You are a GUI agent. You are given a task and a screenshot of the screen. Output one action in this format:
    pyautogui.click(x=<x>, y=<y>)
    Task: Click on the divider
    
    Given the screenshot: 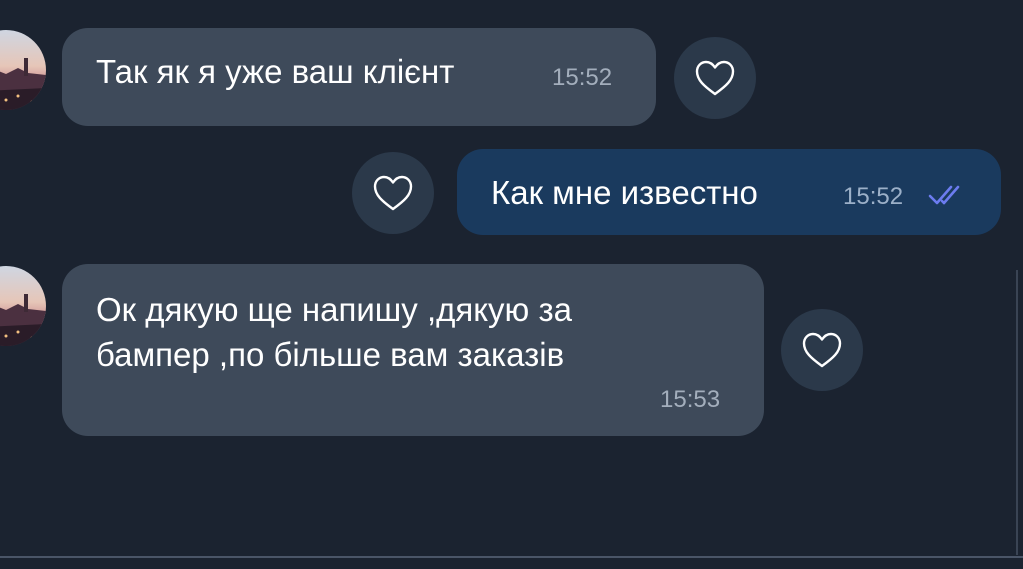 What is the action you would take?
    pyautogui.click(x=511, y=557)
    